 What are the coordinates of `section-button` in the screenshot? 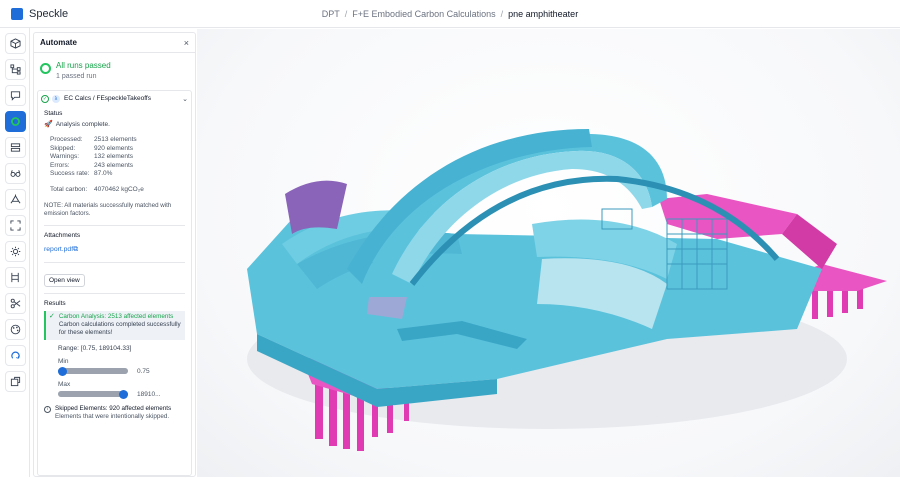 It's located at (15, 303).